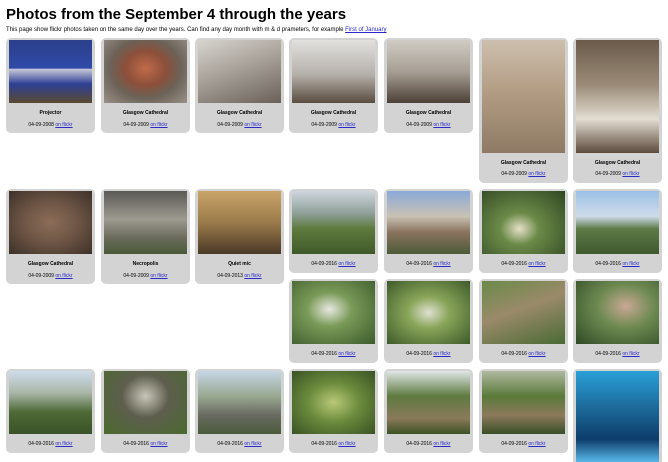 The height and width of the screenshot is (462, 668). I want to click on photo-date: 04-09-2008, so click(41, 125).